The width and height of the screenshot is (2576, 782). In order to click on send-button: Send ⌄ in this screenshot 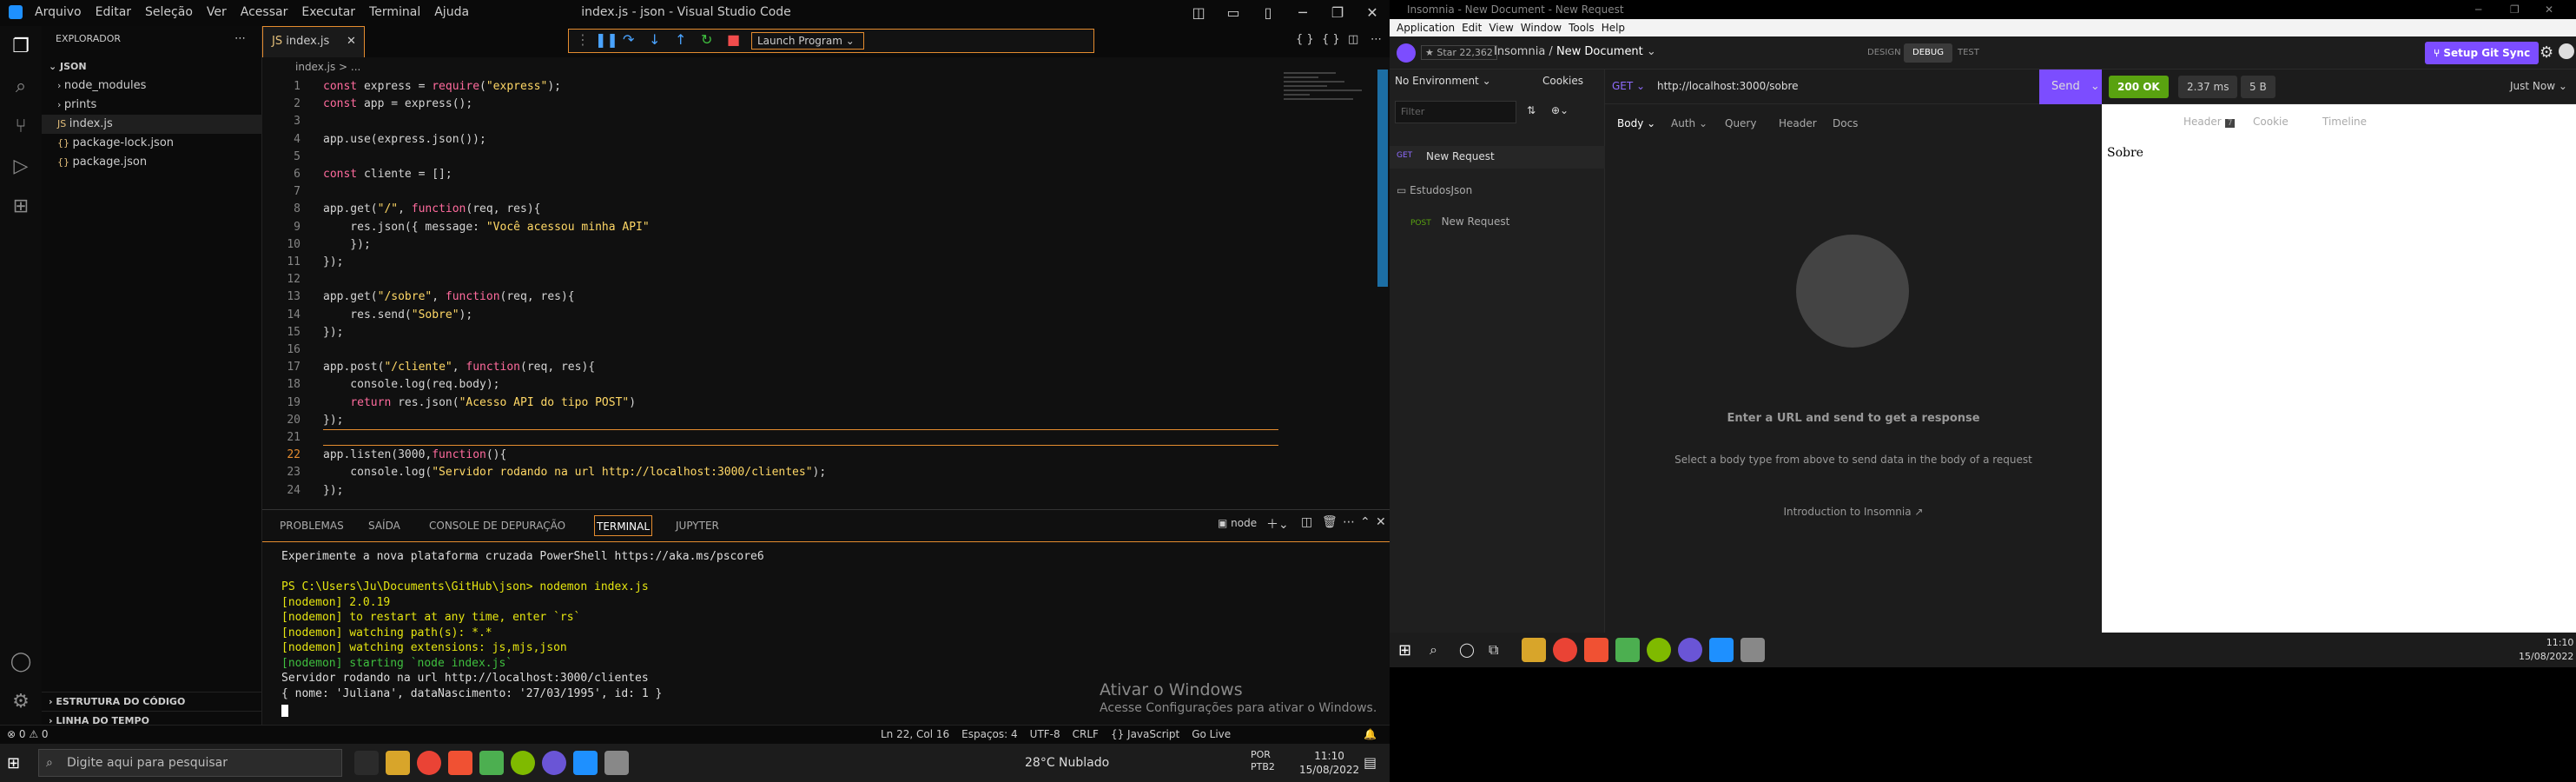, I will do `click(2070, 87)`.